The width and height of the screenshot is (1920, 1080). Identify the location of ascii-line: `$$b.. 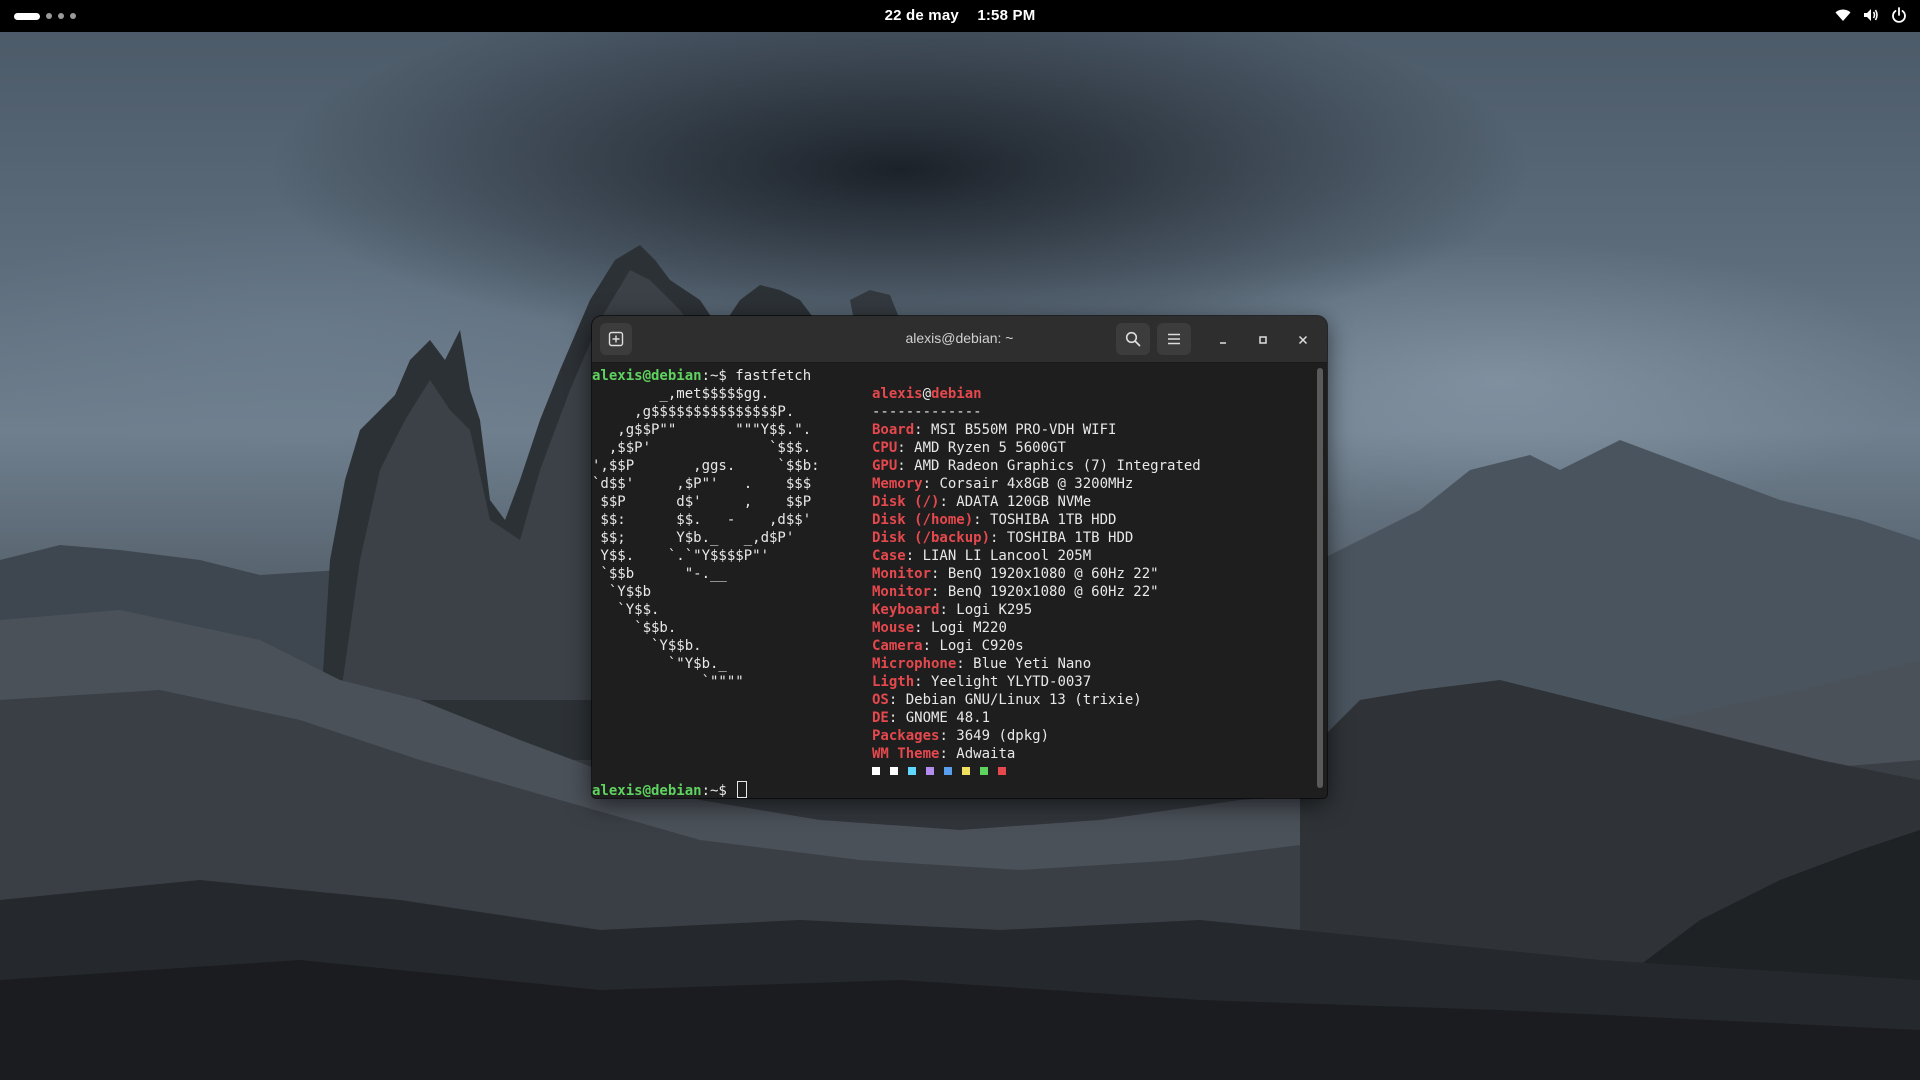
(634, 628).